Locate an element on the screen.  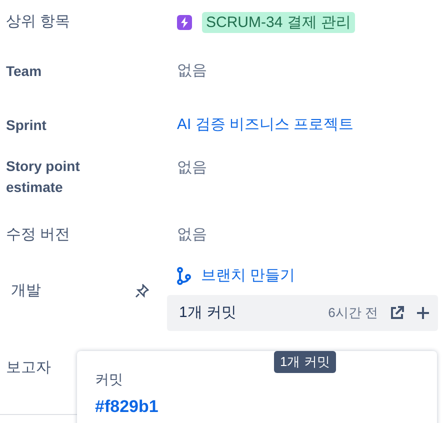
sprint-link: AI 검증 비즈니스 프로젝트 is located at coordinates (265, 124).